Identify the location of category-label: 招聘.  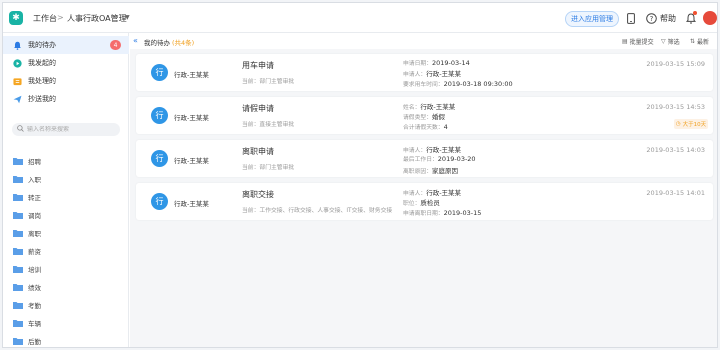
(34, 162).